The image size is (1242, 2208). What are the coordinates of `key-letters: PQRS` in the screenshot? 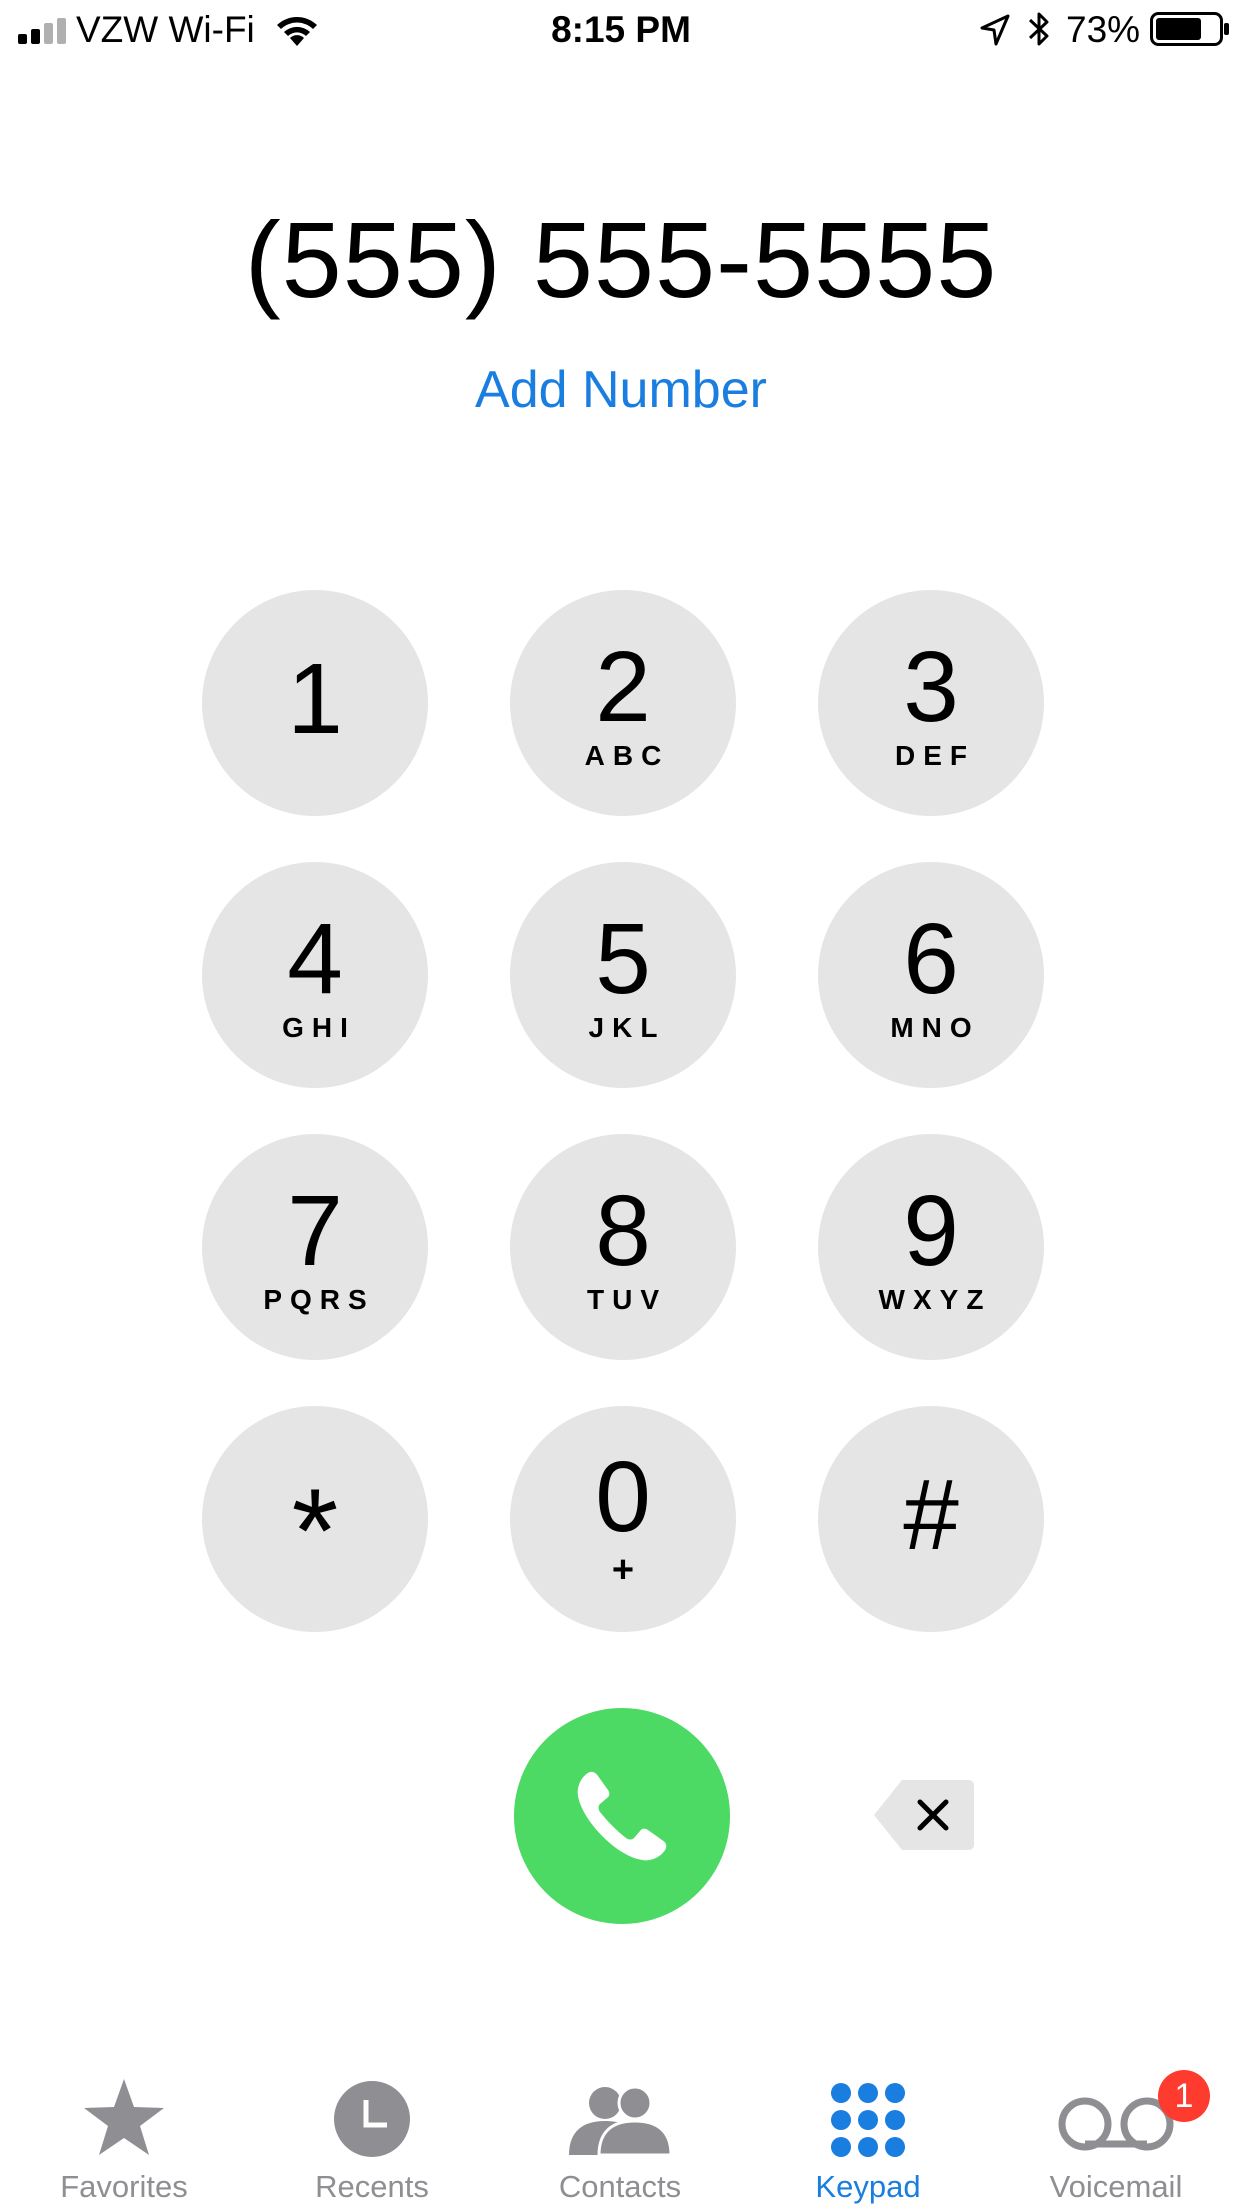 It's located at (319, 1299).